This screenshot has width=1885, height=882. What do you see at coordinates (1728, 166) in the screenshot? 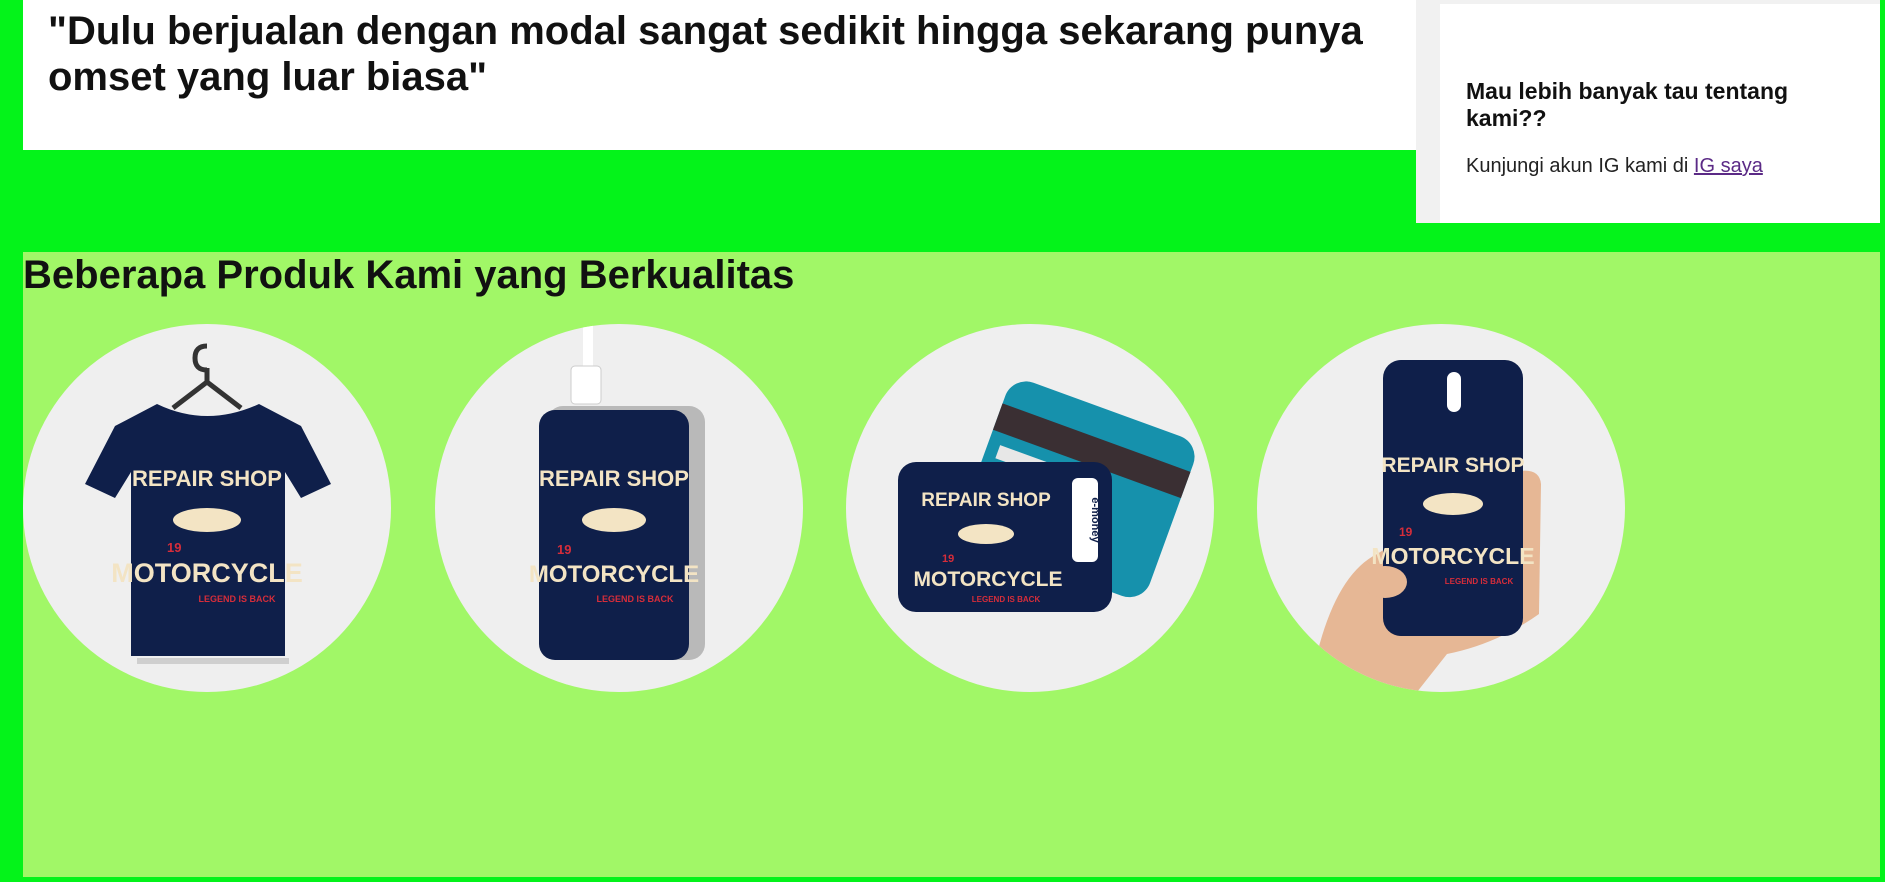
I see `instagram-link: IG saya` at bounding box center [1728, 166].